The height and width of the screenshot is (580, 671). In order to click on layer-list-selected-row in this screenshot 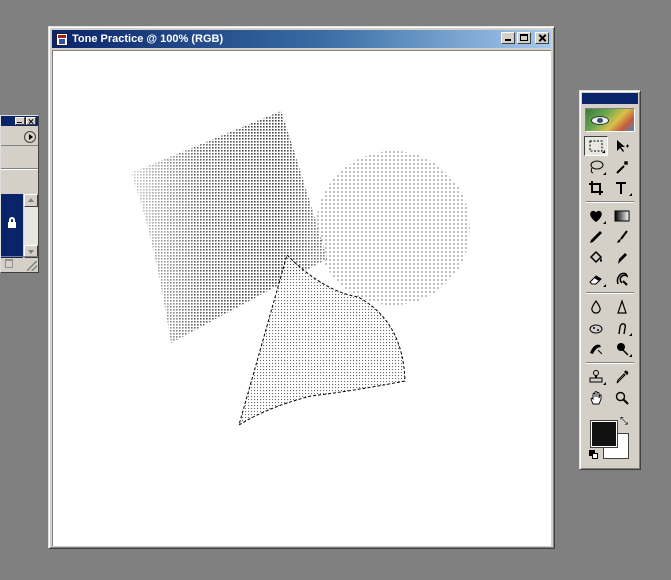, I will do `click(12, 226)`.